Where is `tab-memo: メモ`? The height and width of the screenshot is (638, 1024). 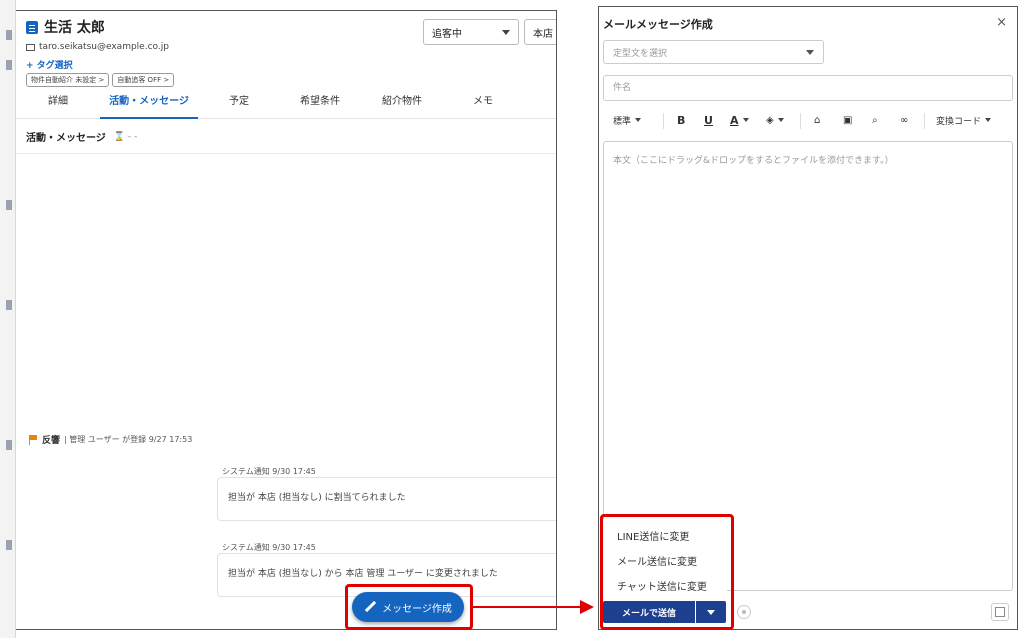 tab-memo: メモ is located at coordinates (483, 104).